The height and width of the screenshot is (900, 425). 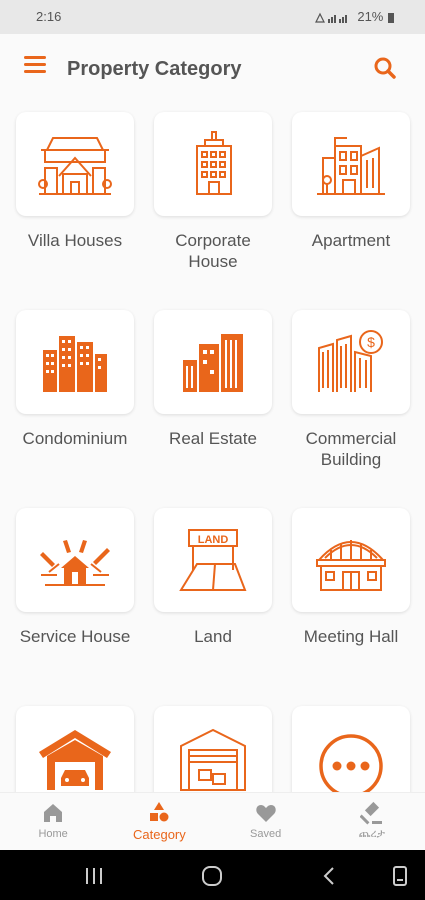 I want to click on category-tile-more, so click(x=351, y=749).